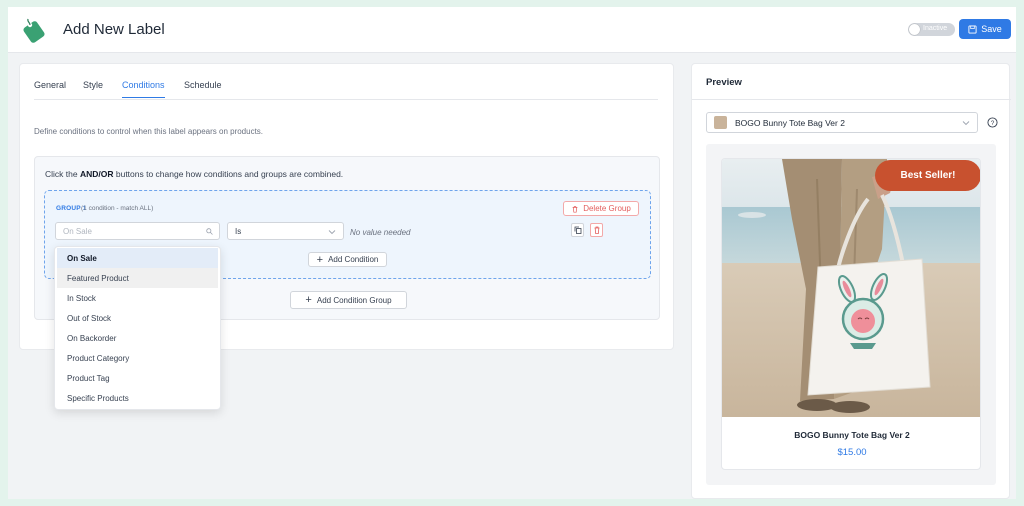  I want to click on toggle-knob, so click(914, 29).